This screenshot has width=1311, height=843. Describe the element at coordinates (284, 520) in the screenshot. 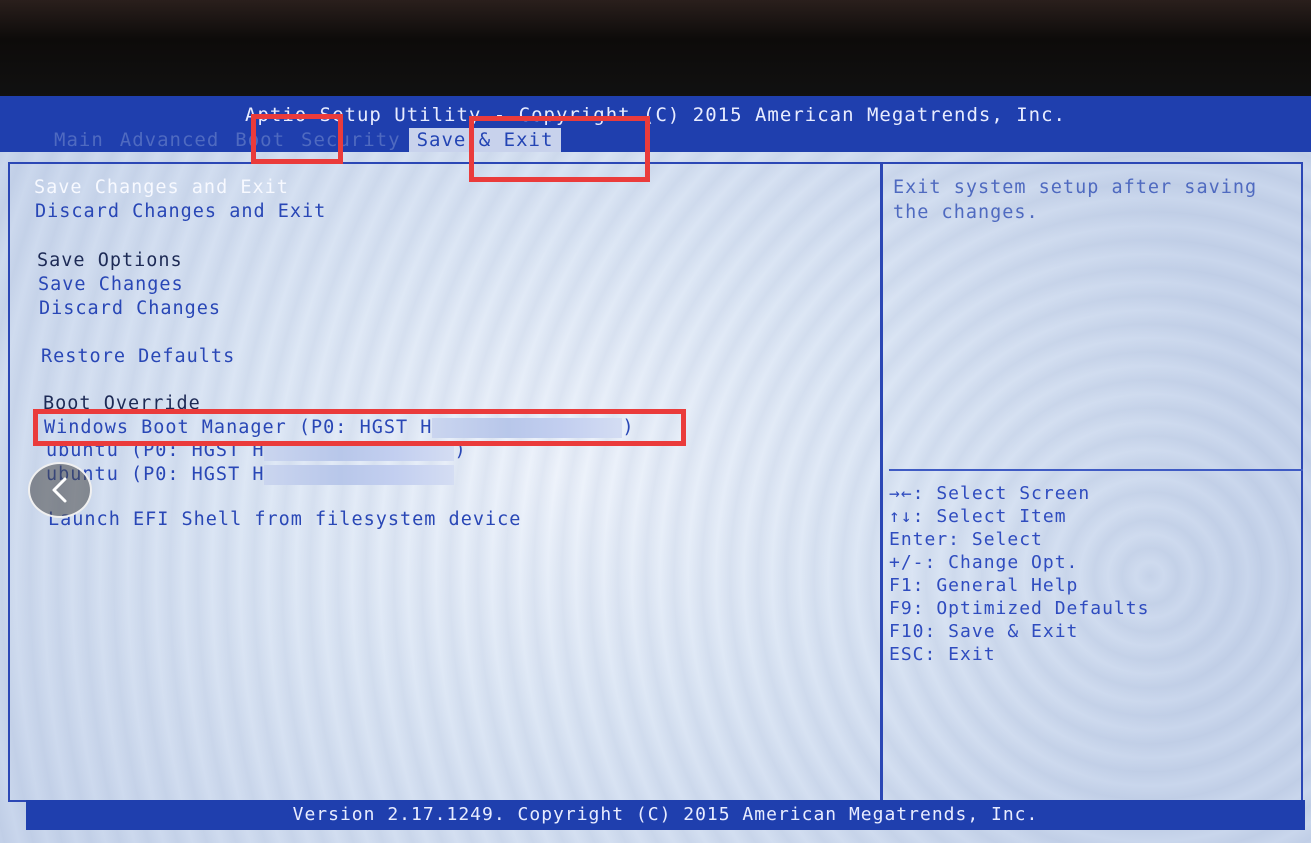

I see `menu-item-launch-efi-shell: Launch EFI Shell from filesystem device` at that location.